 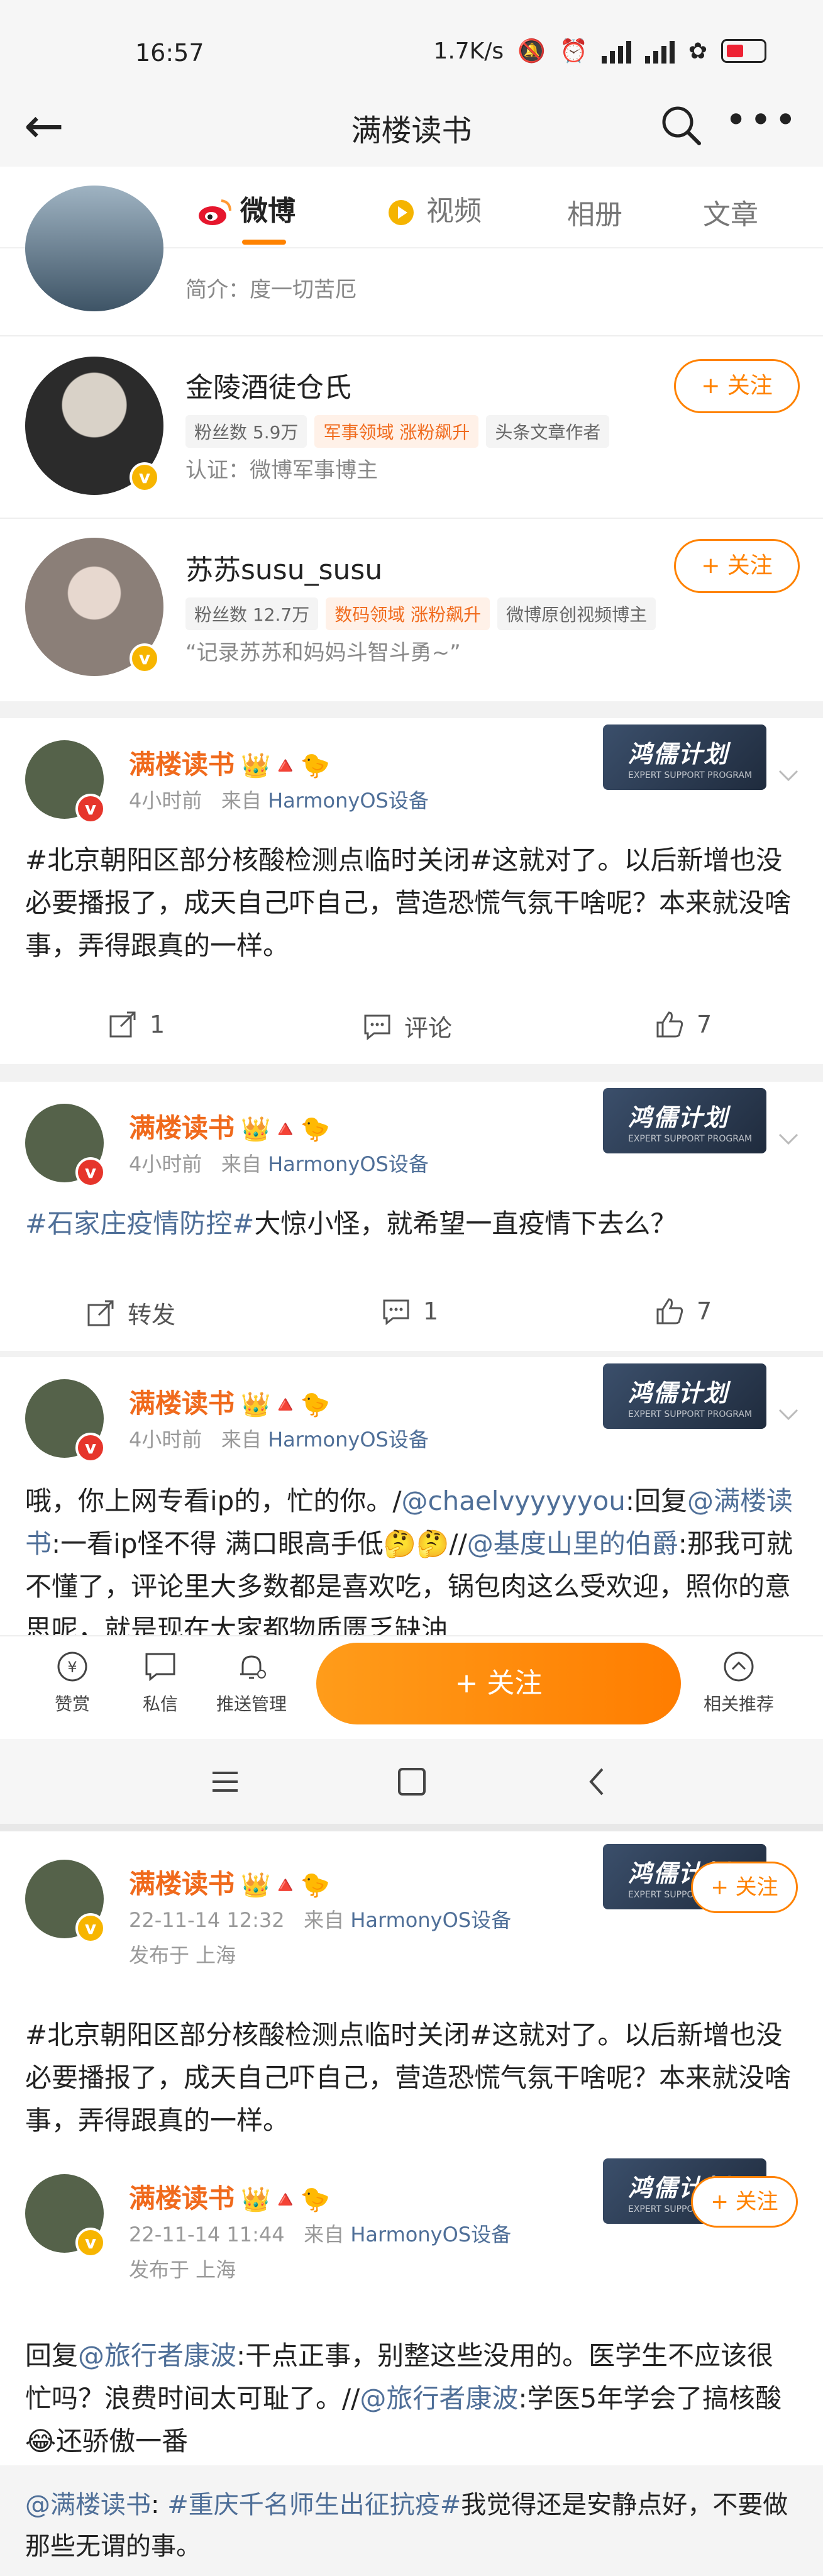 I want to click on reward-button: ¥ 赞赏, so click(x=72, y=1682).